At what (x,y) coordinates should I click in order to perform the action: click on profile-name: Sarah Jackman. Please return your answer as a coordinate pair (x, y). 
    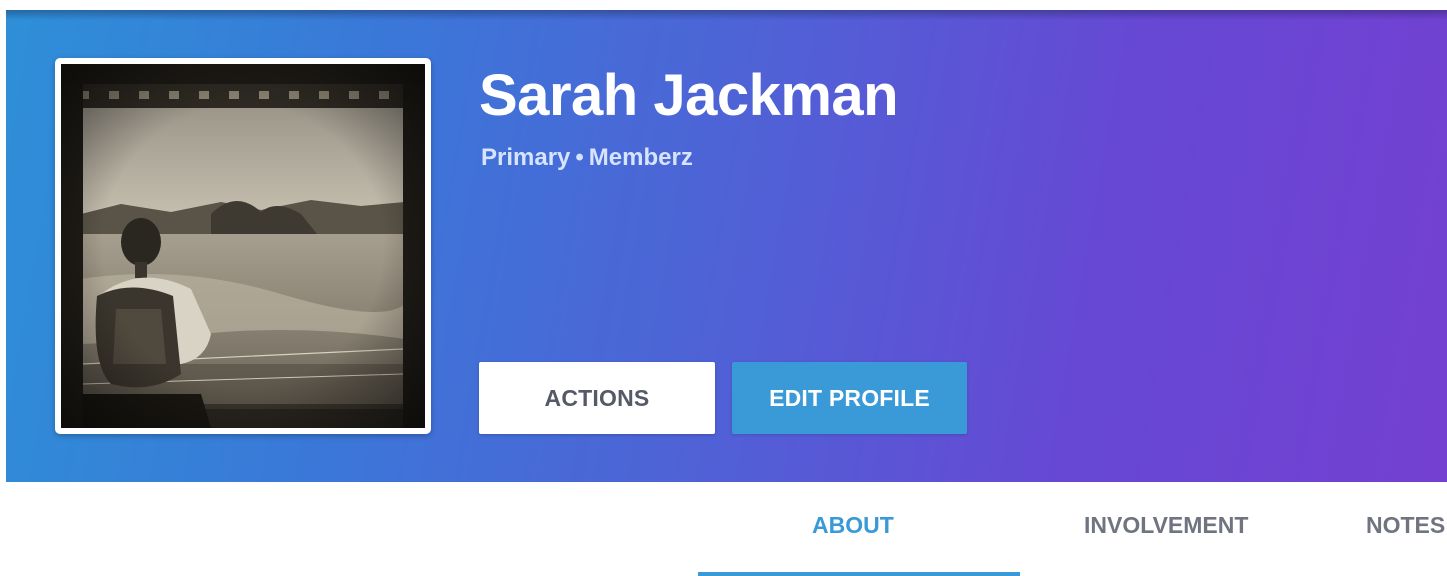
    Looking at the image, I should click on (689, 95).